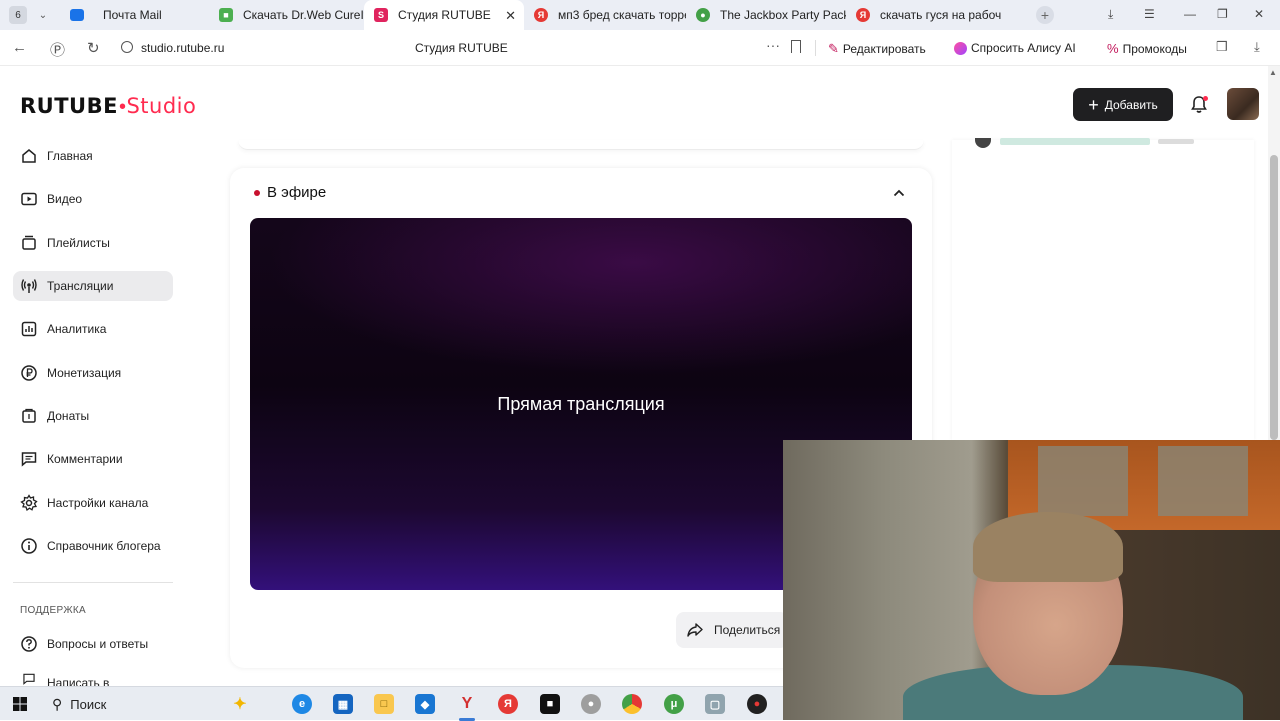  I want to click on store-icon: ▦, so click(343, 704).